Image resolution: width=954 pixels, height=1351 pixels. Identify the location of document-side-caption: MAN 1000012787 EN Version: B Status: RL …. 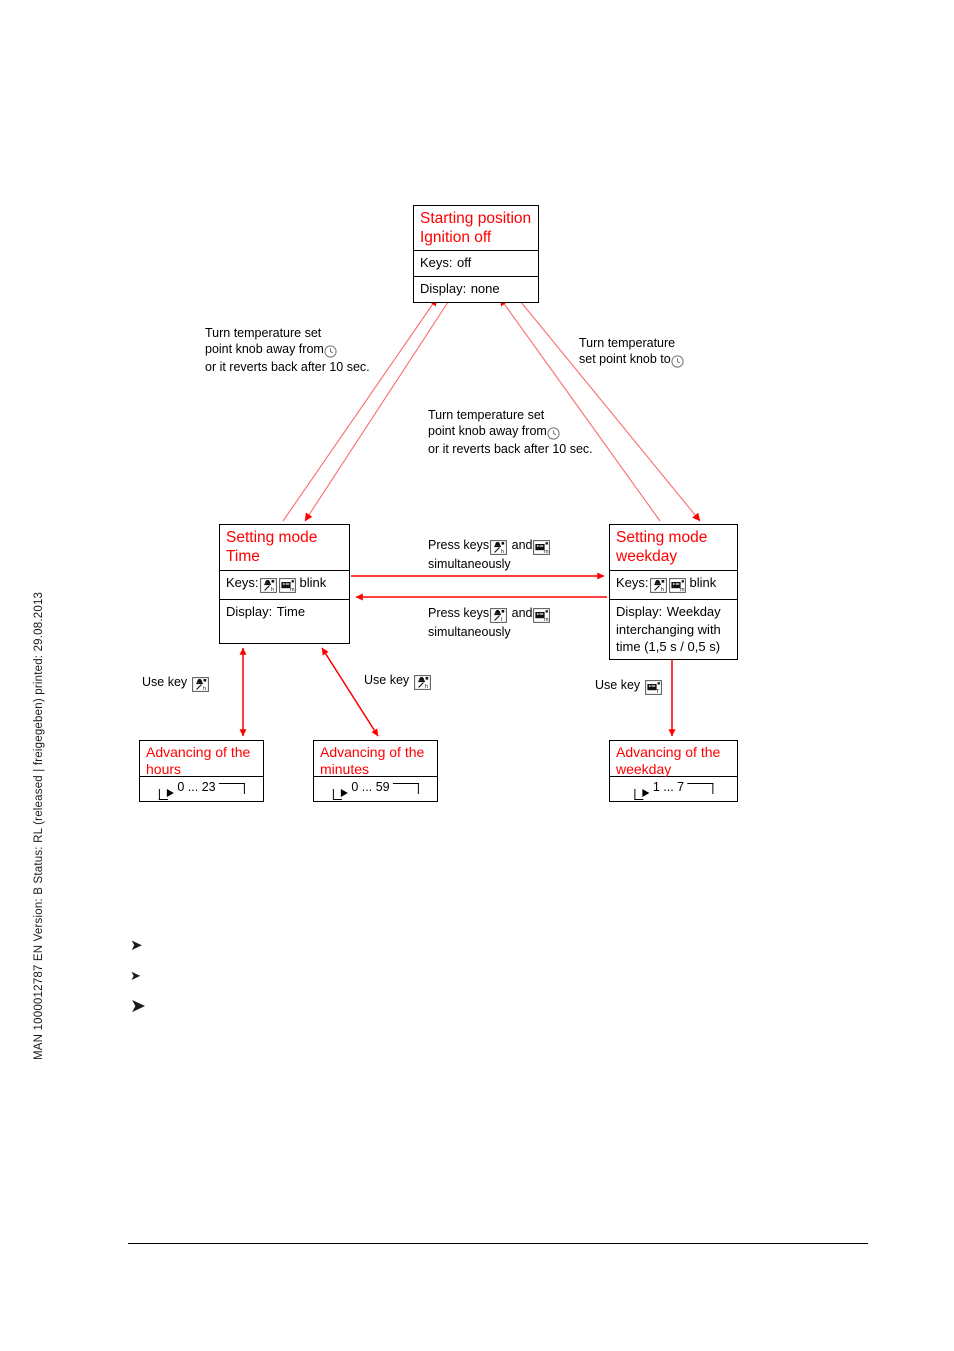
(39, 825).